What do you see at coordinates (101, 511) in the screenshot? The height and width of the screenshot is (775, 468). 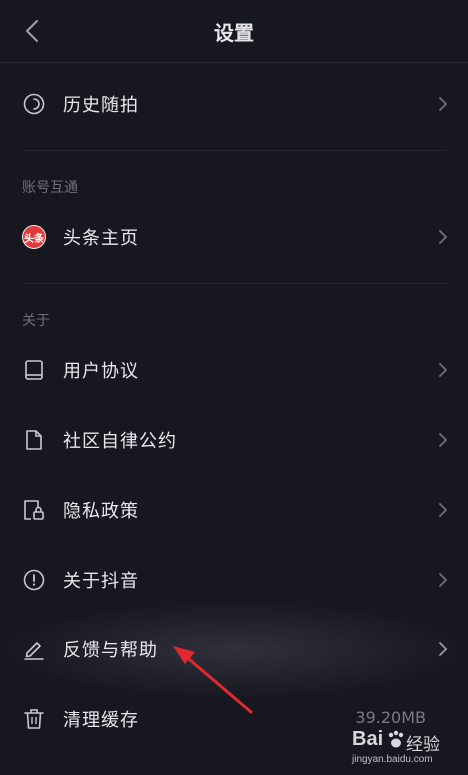 I see `settings-item-label: 隐私政策` at bounding box center [101, 511].